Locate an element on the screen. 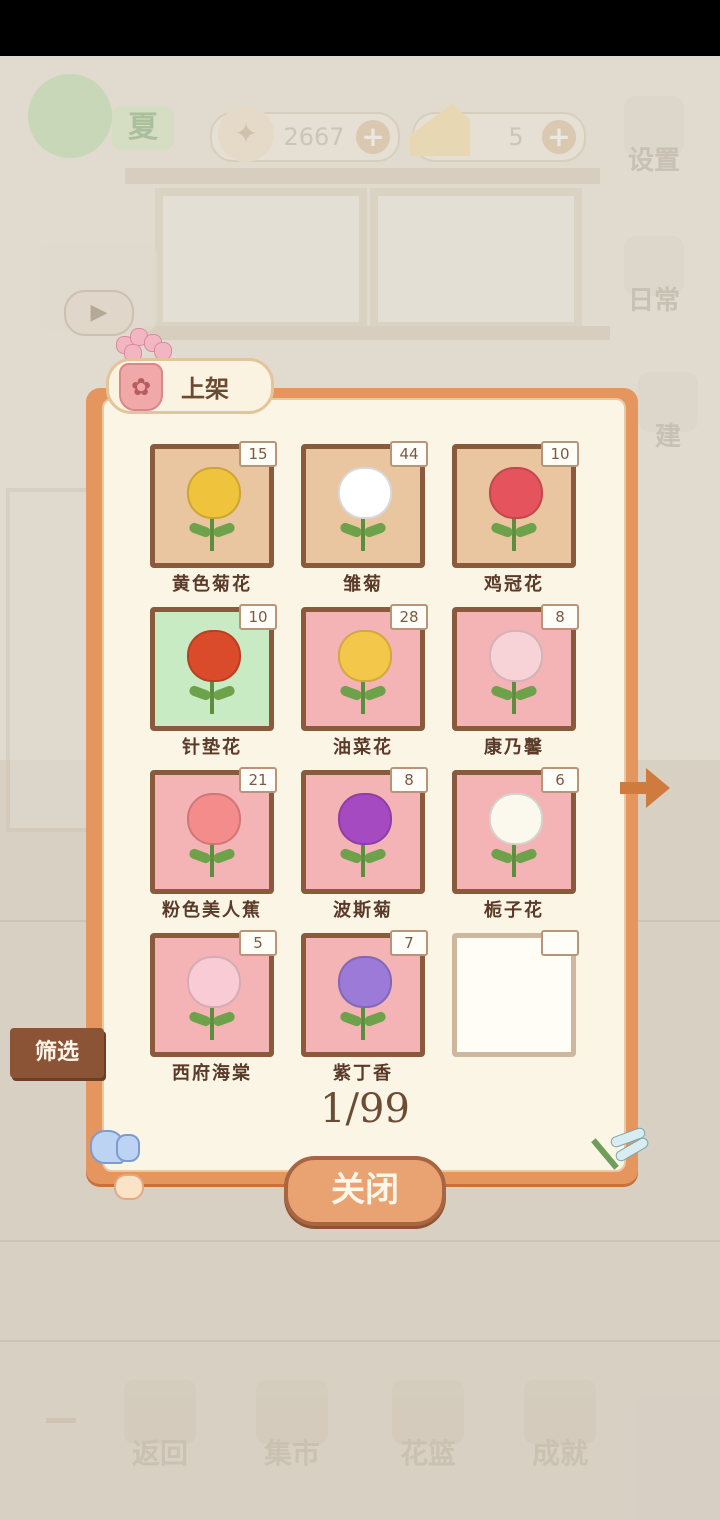 The width and height of the screenshot is (720, 1520). flower-card: 21 is located at coordinates (213, 830).